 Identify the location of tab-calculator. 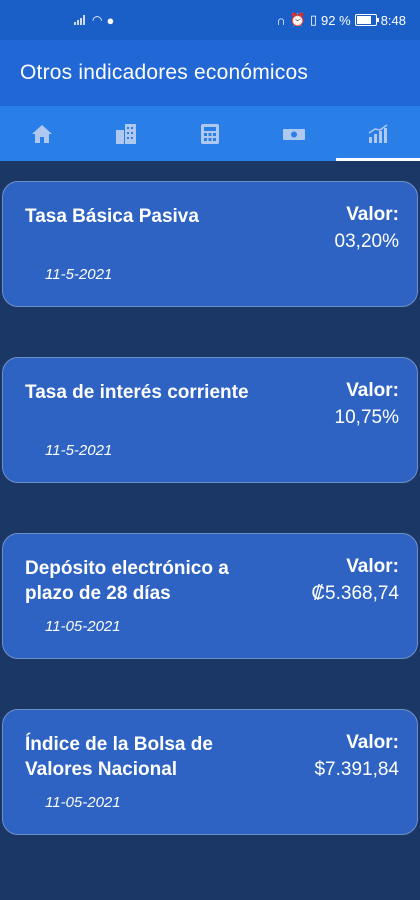
(210, 133).